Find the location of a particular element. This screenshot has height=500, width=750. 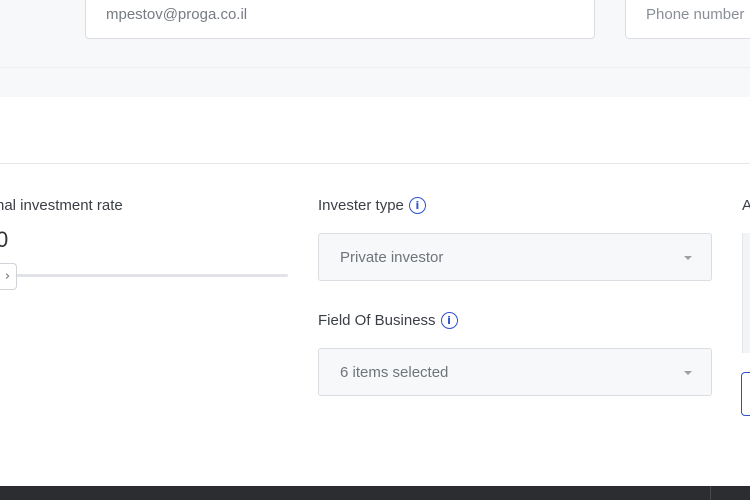

field-of-business-selected: 6 items selected is located at coordinates (394, 372).